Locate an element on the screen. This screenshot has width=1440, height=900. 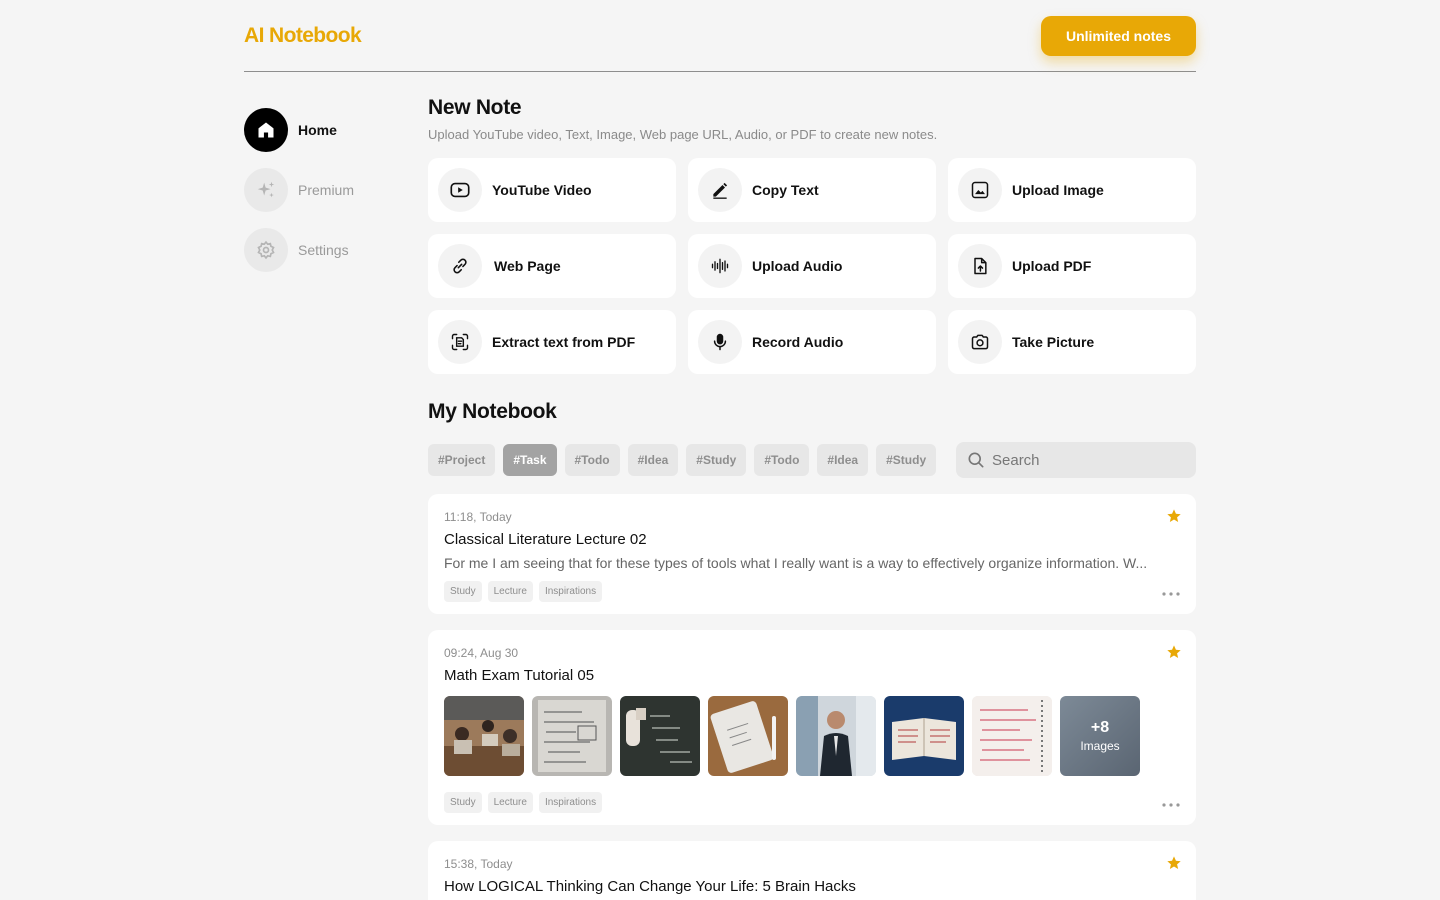
thumbnail-tablet is located at coordinates (748, 736).